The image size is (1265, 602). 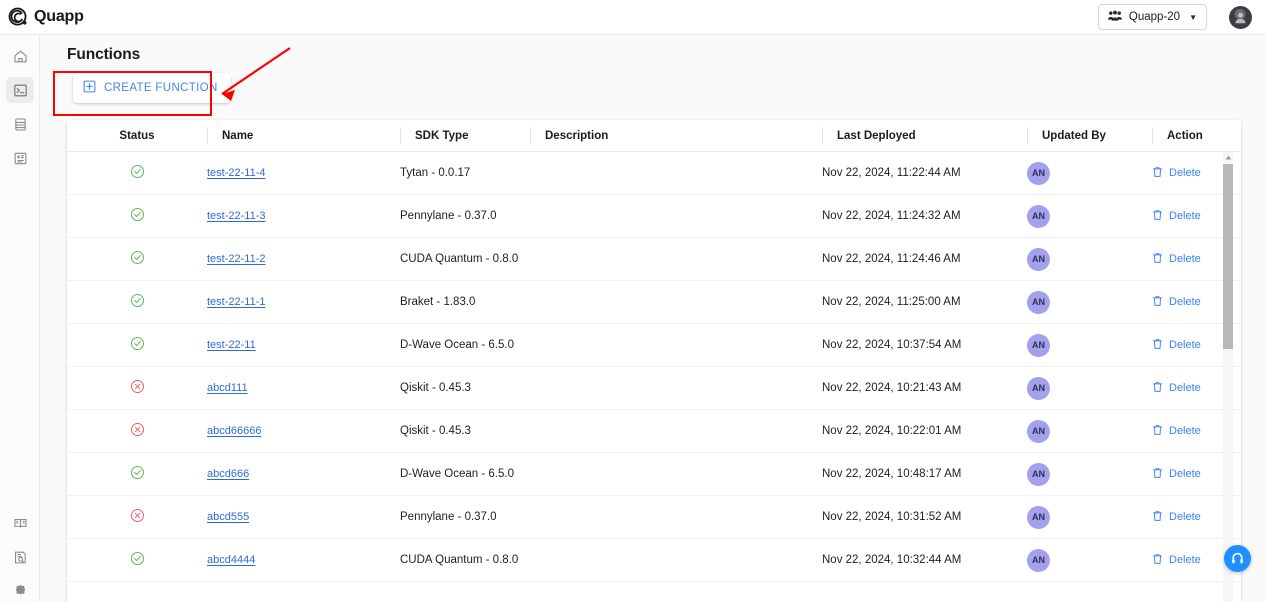 I want to click on sidebar-bottom-group, so click(x=20, y=554).